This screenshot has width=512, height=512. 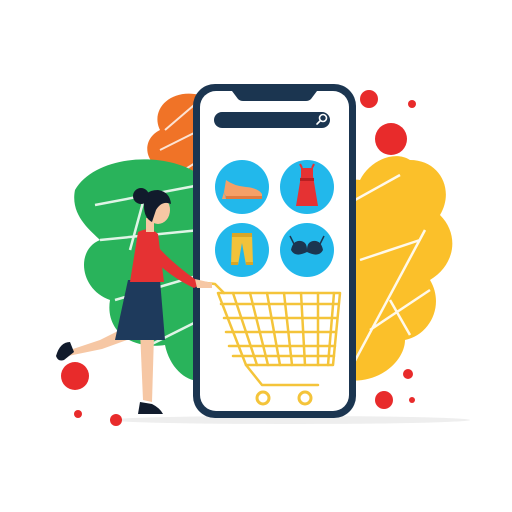 I want to click on woman-front-leg, so click(x=147, y=366).